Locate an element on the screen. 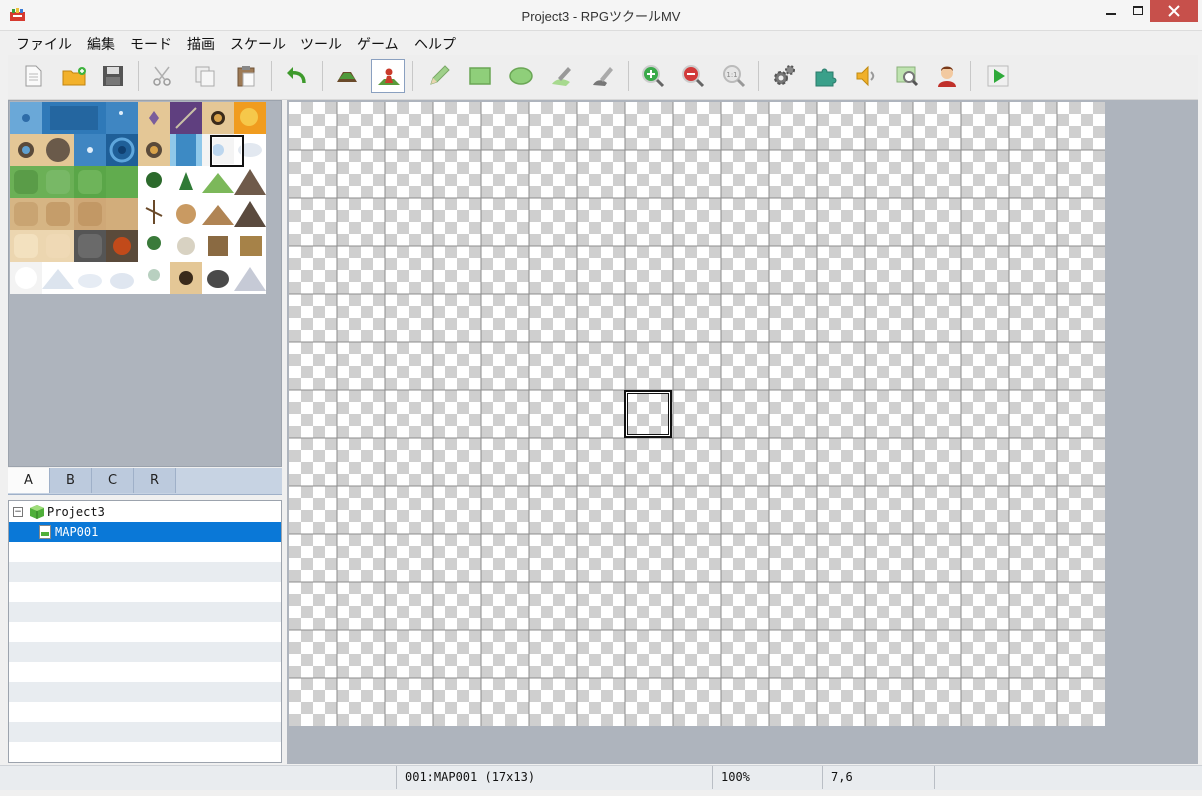 This screenshot has height=796, width=1202. tab-c: C is located at coordinates (113, 480).